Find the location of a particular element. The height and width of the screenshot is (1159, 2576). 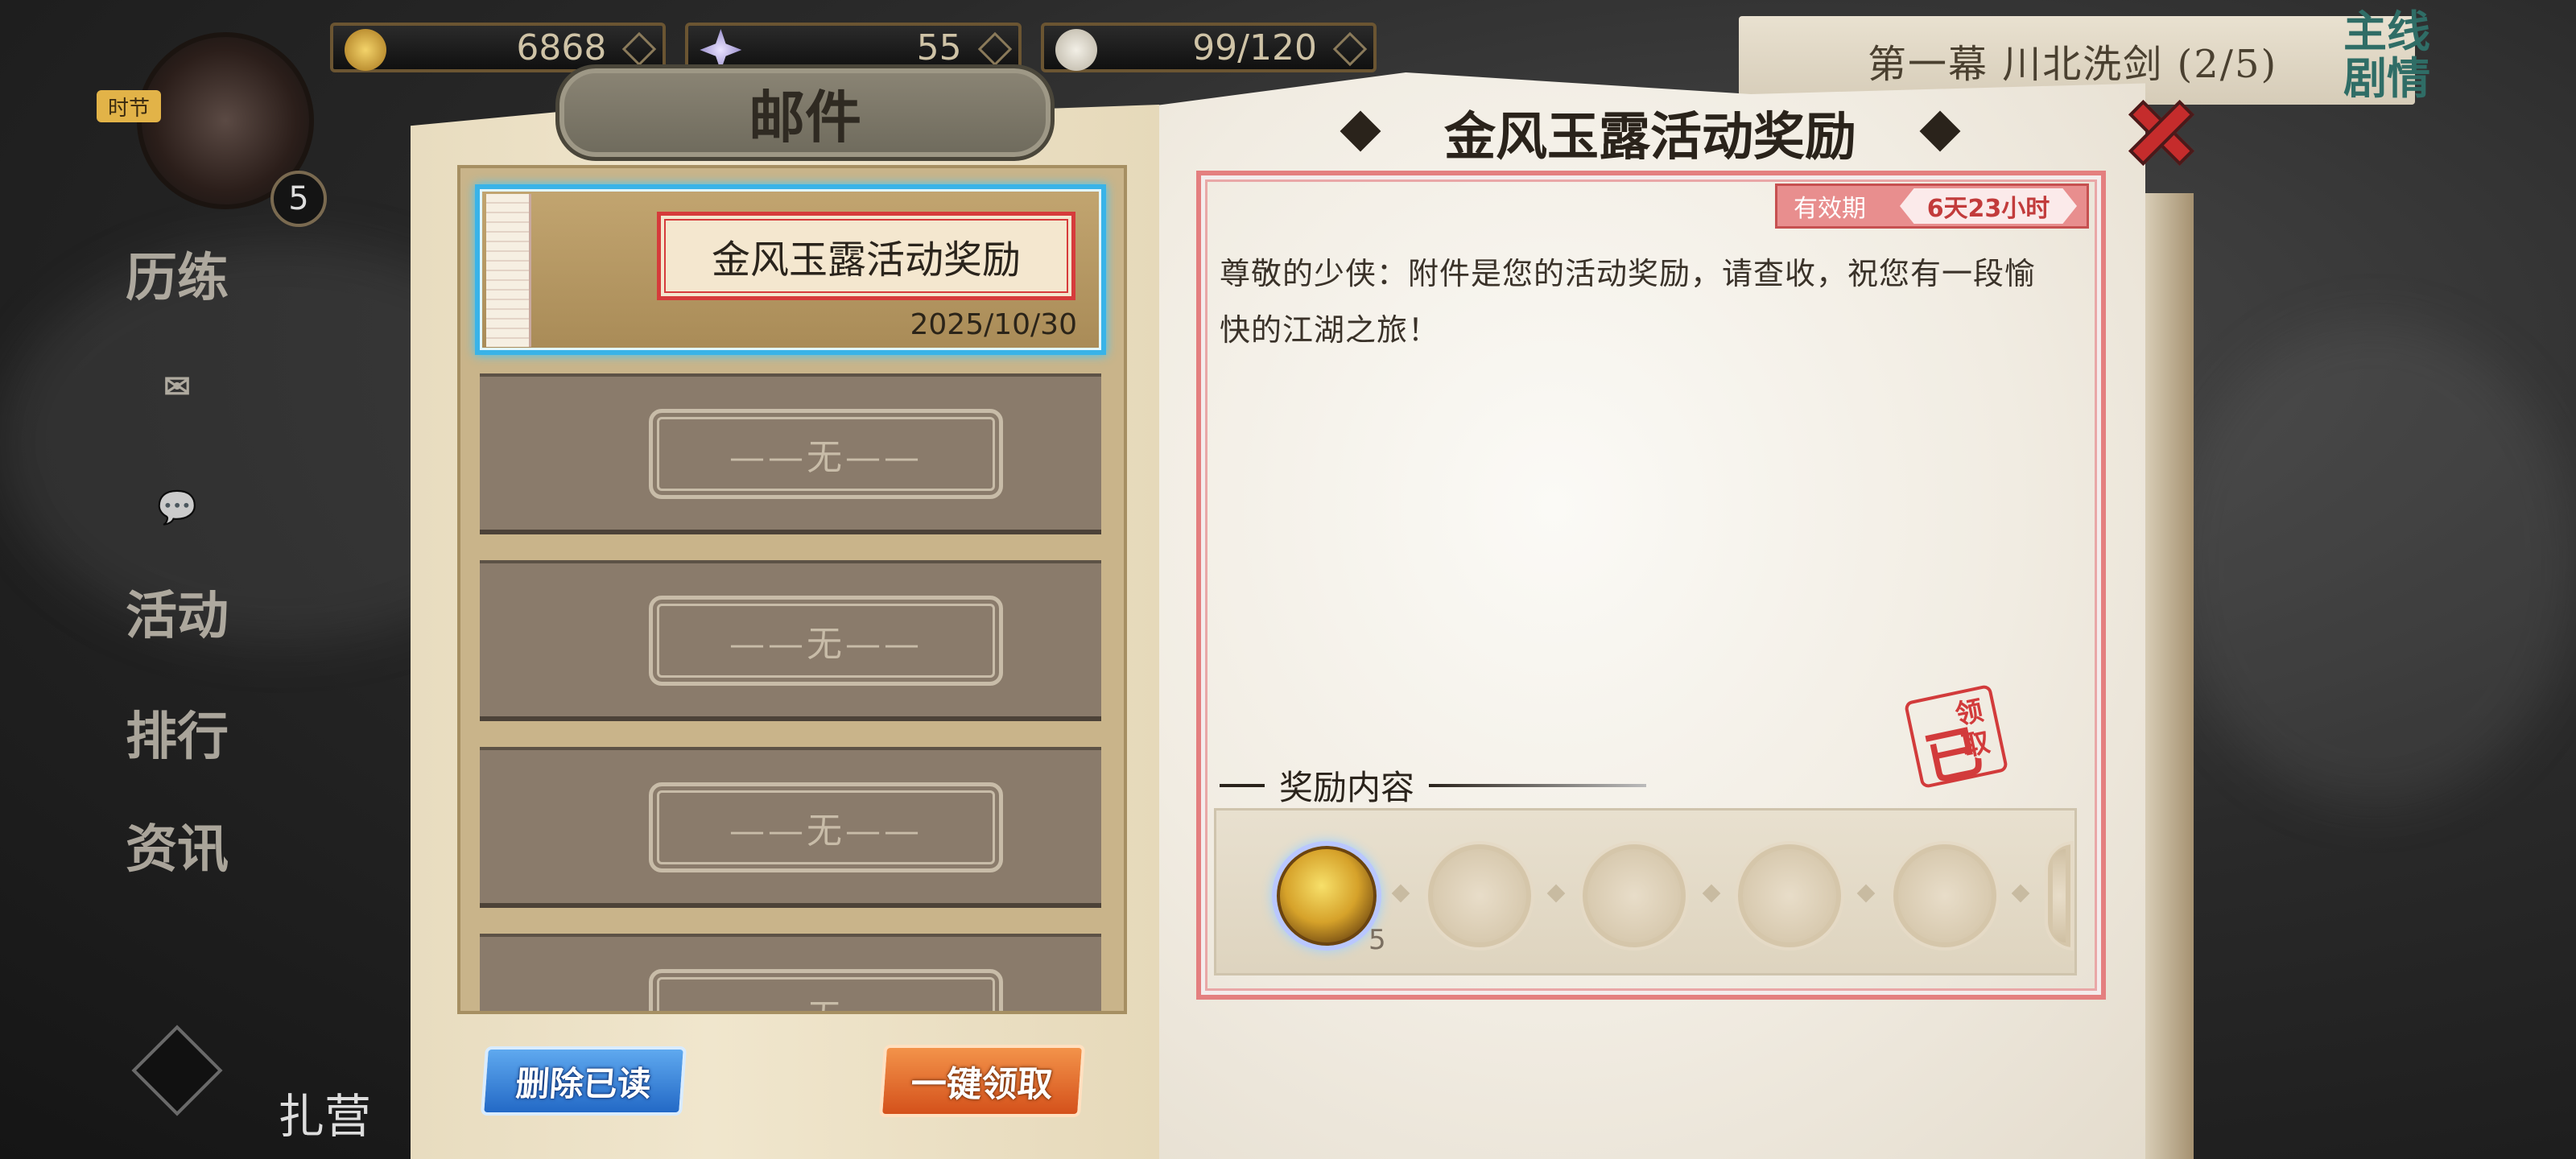

side-menu-chat: 💬 is located at coordinates (177, 507).